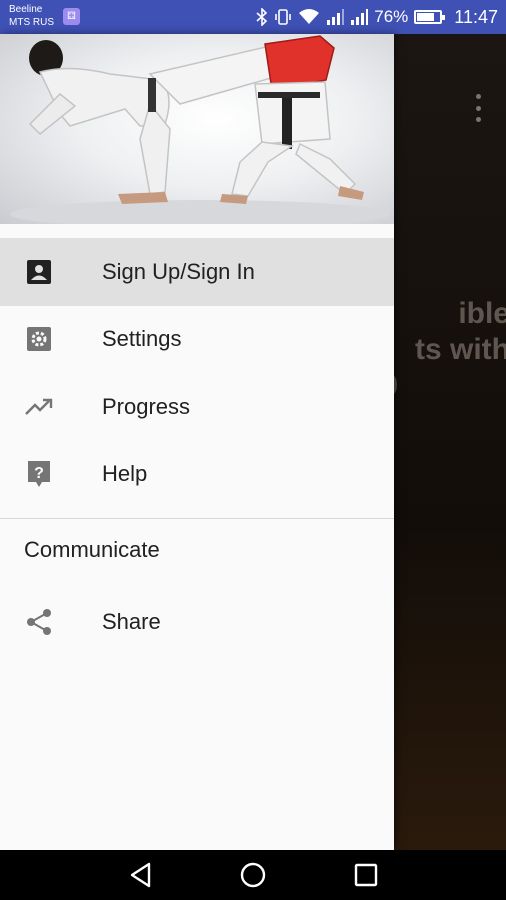 The height and width of the screenshot is (900, 506). Describe the element at coordinates (391, 16) in the screenshot. I see `battery-percent: 76%` at that location.